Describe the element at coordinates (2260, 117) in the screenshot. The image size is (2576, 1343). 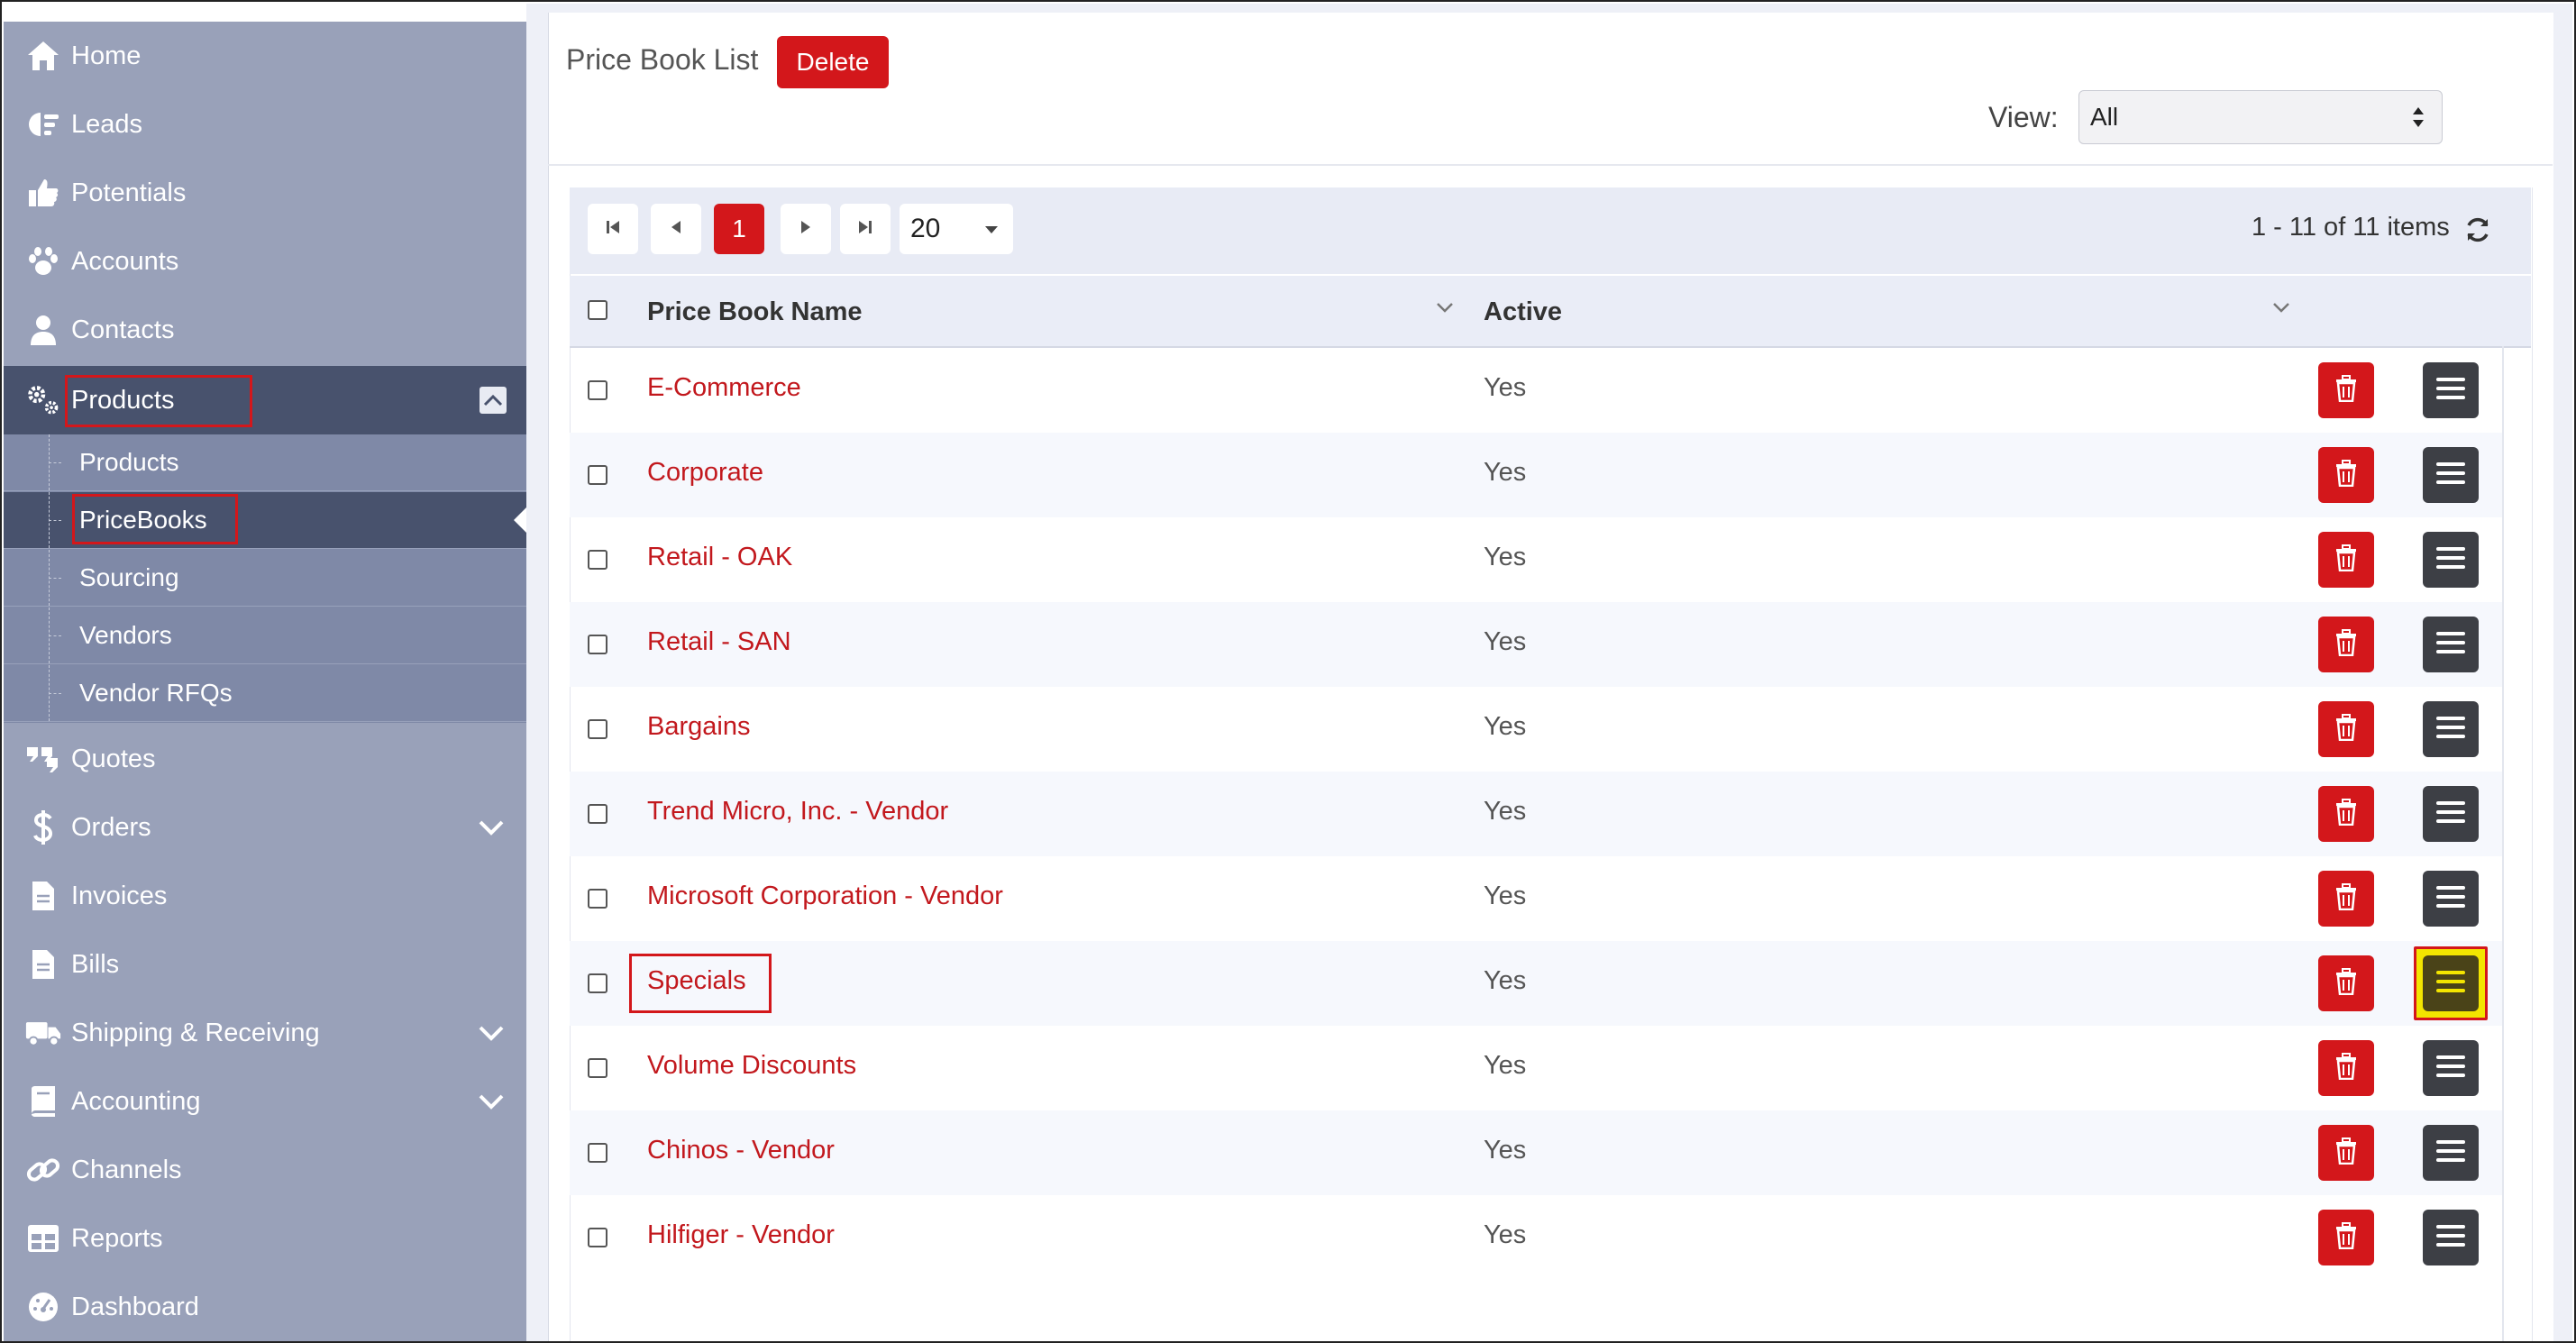
I see `view-select: All` at that location.